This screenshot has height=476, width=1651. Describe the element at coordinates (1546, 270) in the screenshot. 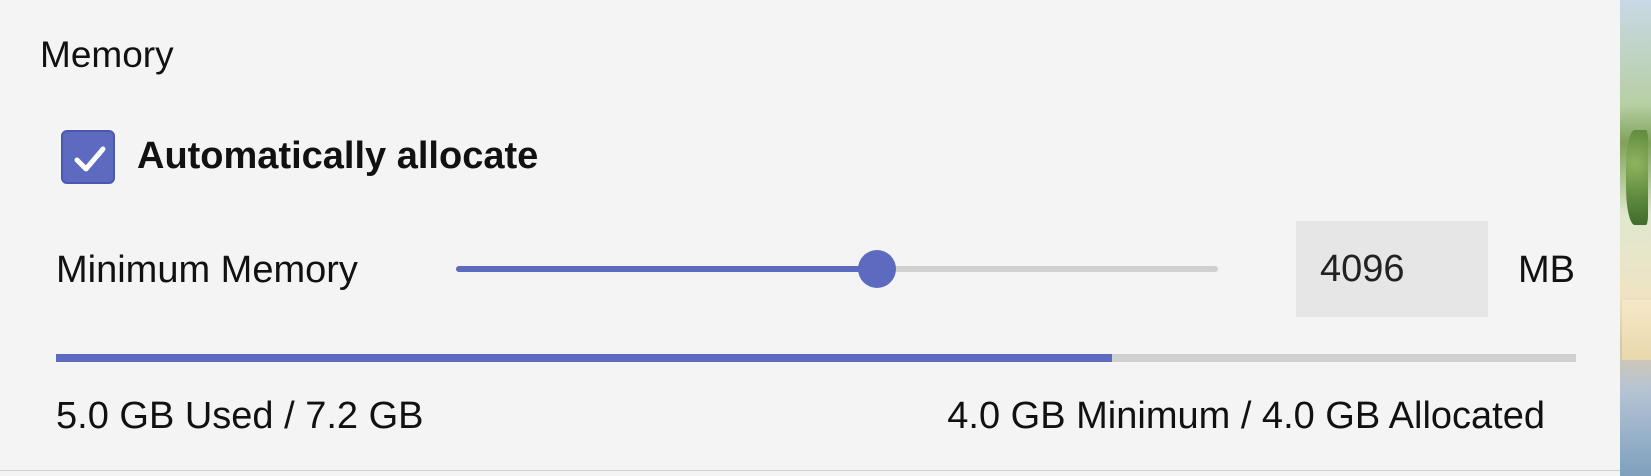

I see `memory-unit-label: MB` at that location.